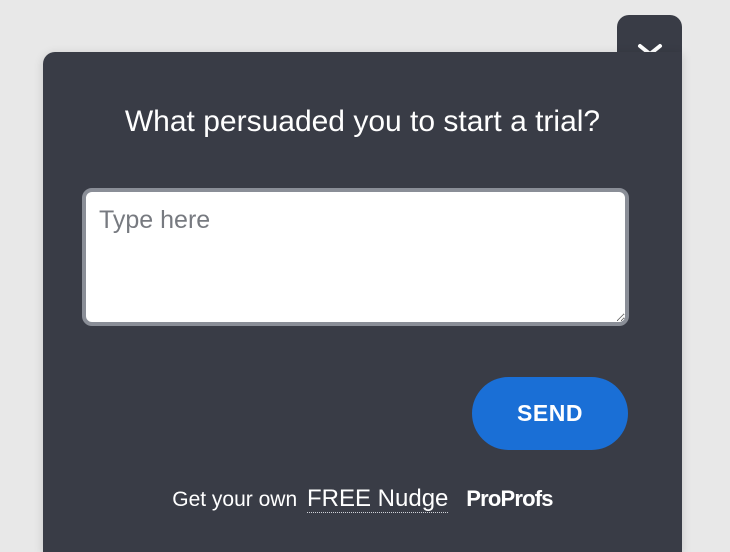 This screenshot has height=552, width=730. Describe the element at coordinates (362, 121) in the screenshot. I see `question-title: What persuaded you to start a trial?` at that location.